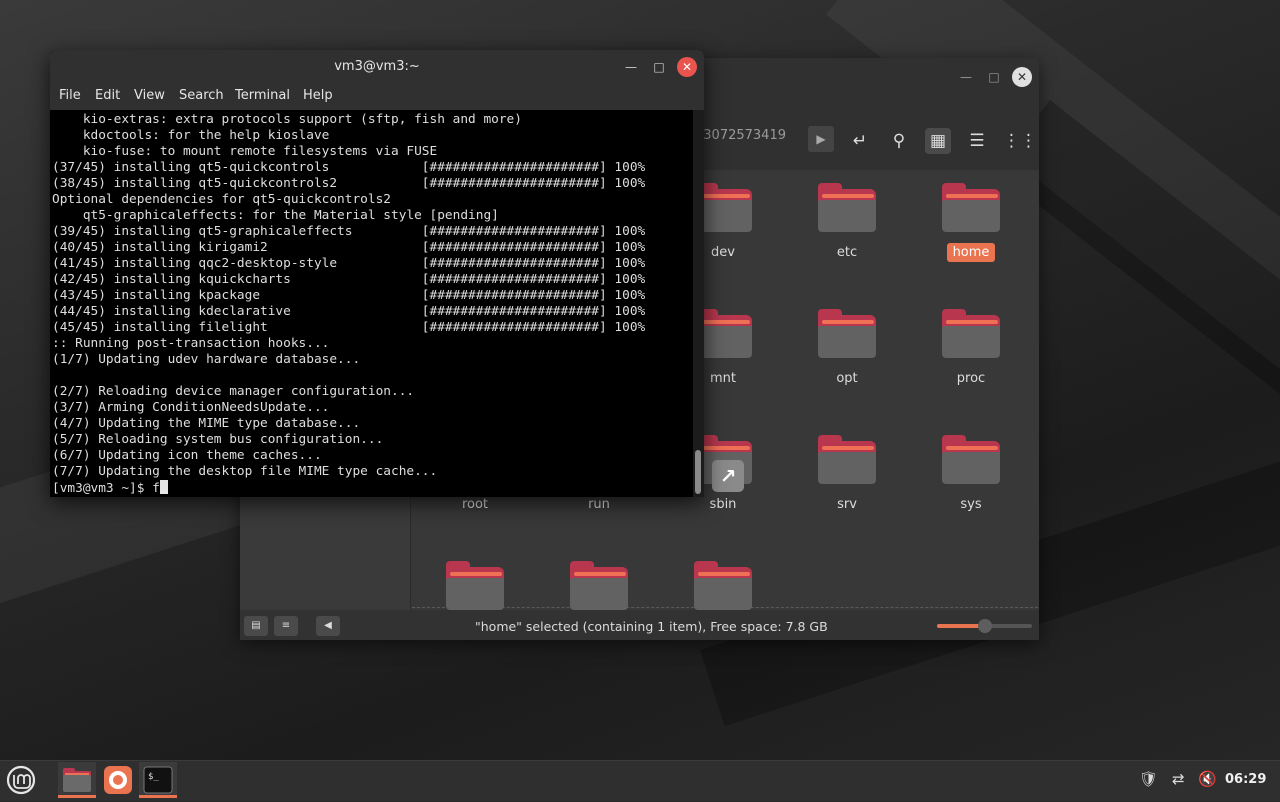  What do you see at coordinates (860, 141) in the screenshot?
I see `open-terminal-here-icon: ↵` at bounding box center [860, 141].